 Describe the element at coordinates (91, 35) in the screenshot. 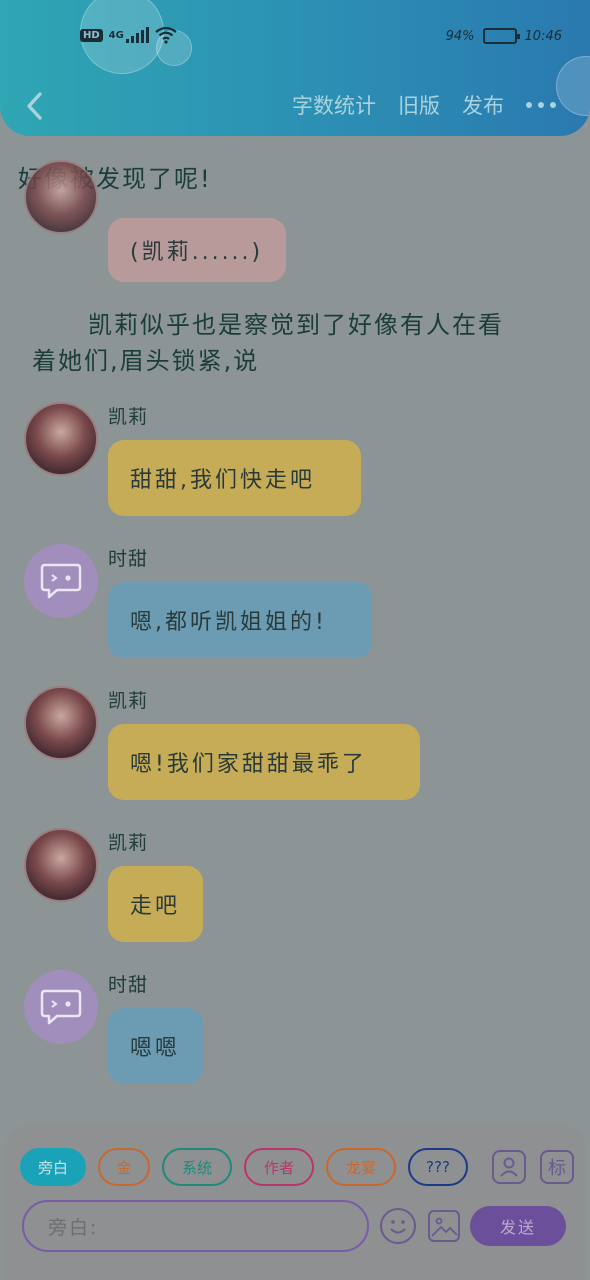

I see `hd-badge: HD` at that location.